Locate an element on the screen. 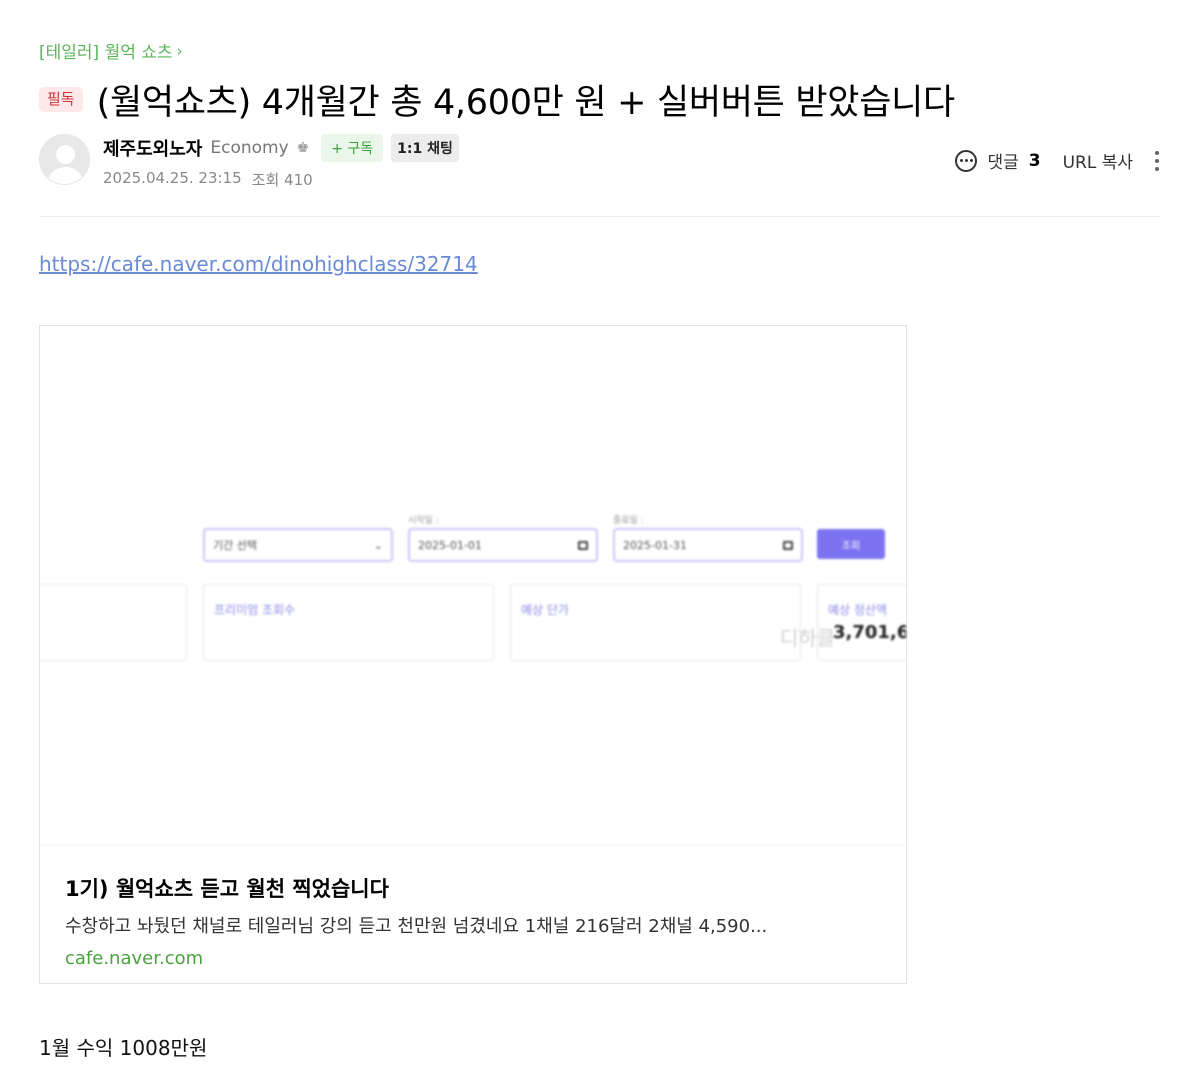 Image resolution: width=1179 pixels, height=1081 pixels. preview-search-button: 조회 is located at coordinates (851, 544).